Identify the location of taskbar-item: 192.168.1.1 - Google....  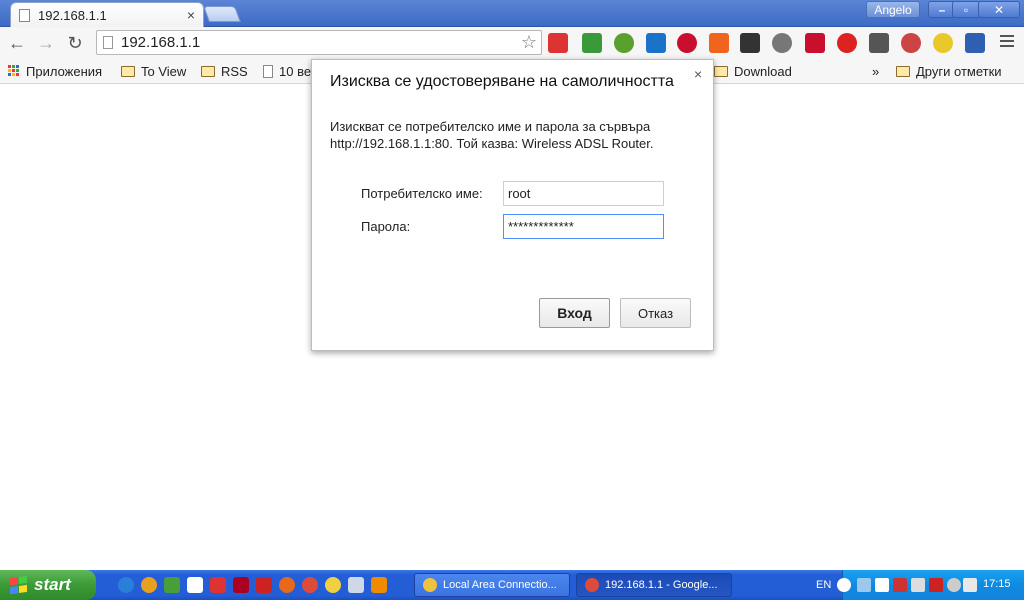
(654, 585).